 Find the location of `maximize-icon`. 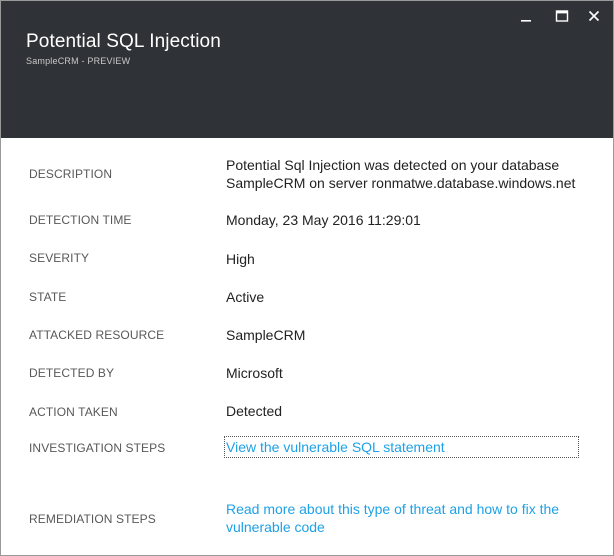

maximize-icon is located at coordinates (562, 16).